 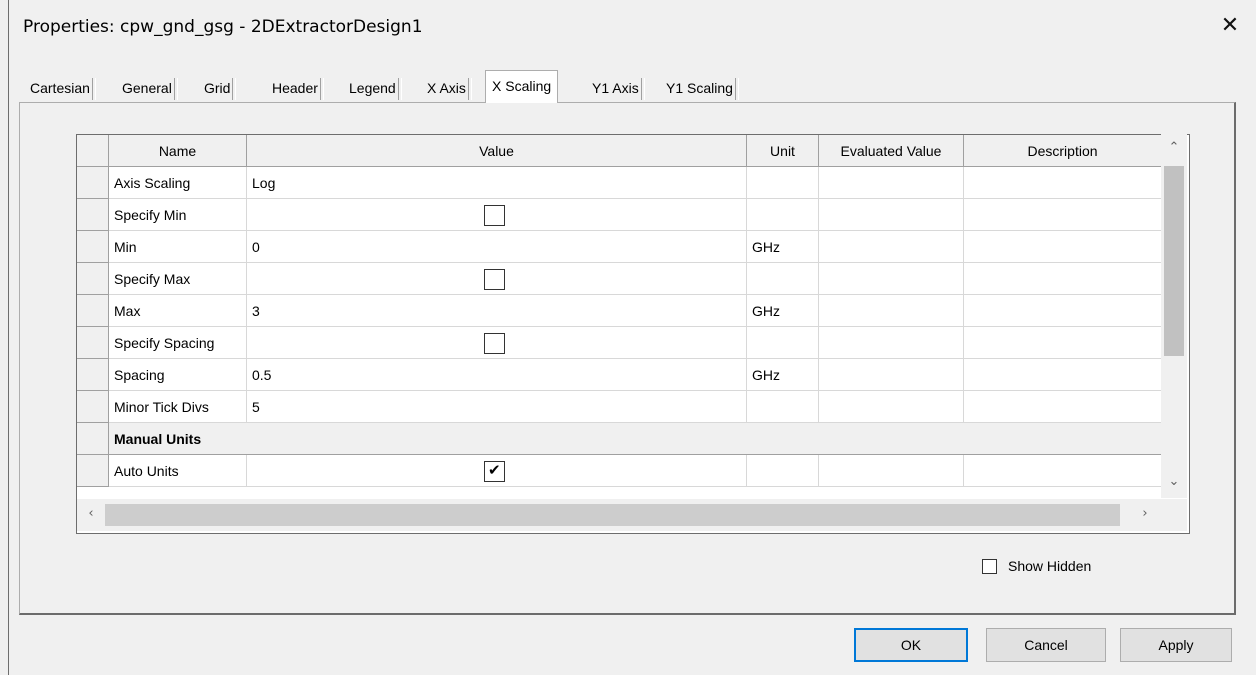 I want to click on row-value-specify-max, so click(x=497, y=279).